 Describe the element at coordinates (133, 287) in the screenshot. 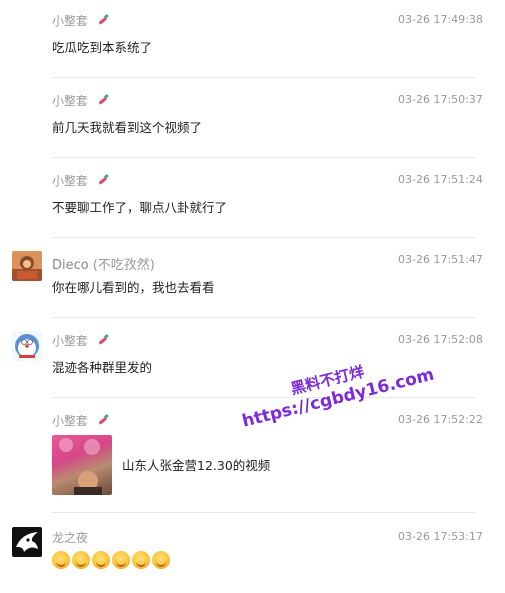

I see `message-text: 你在哪儿看到的，我也去看看` at that location.